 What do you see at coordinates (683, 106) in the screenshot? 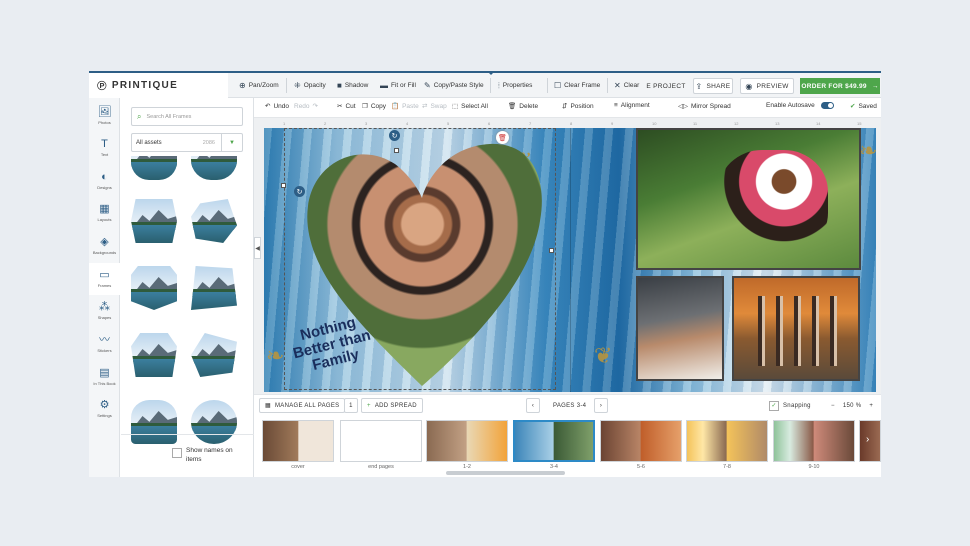
I see `mirror-icon: ◁▷` at bounding box center [683, 106].